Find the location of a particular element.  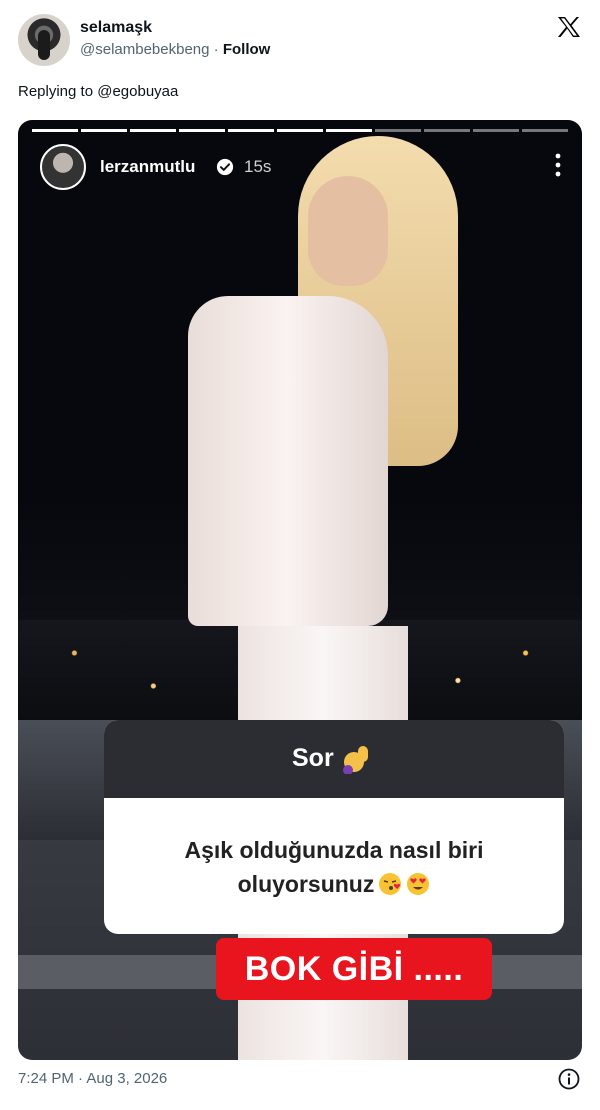

question-sticker-header: Sor is located at coordinates (334, 759).